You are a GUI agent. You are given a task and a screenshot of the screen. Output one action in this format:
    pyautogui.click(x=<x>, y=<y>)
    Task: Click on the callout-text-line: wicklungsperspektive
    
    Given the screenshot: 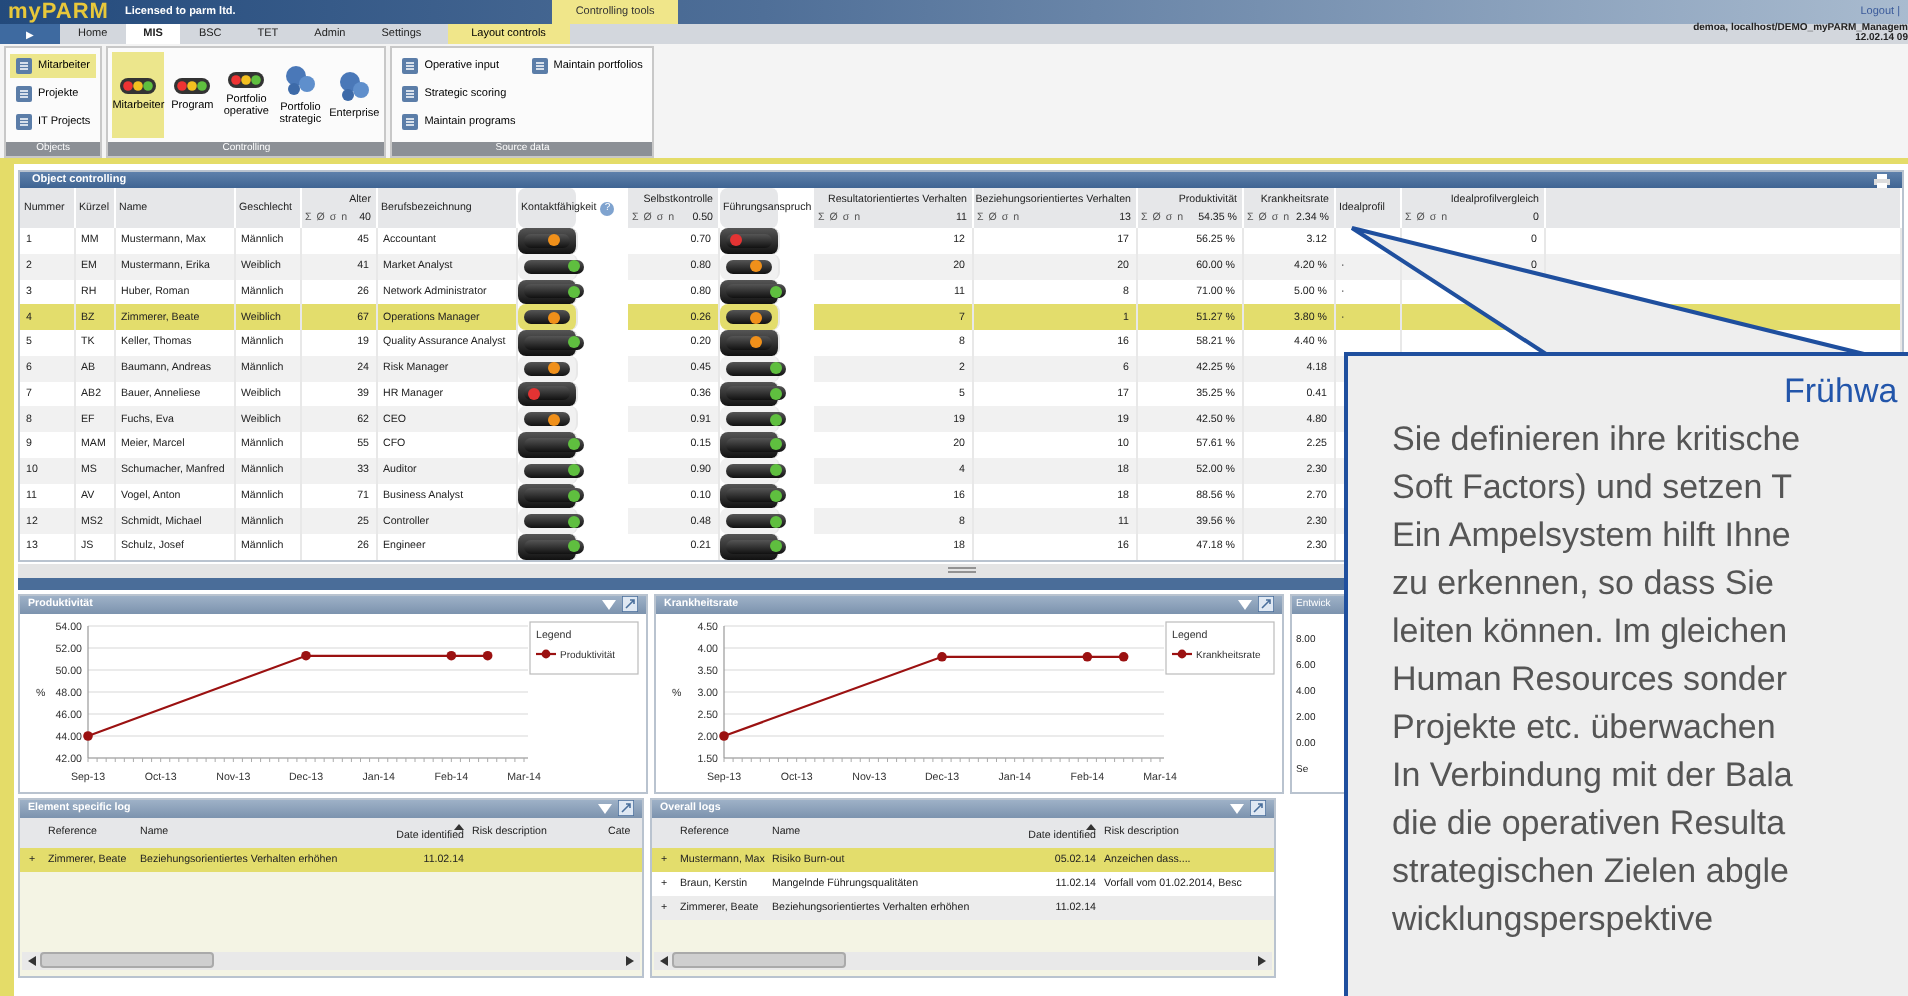 What is the action you would take?
    pyautogui.click(x=1554, y=920)
    